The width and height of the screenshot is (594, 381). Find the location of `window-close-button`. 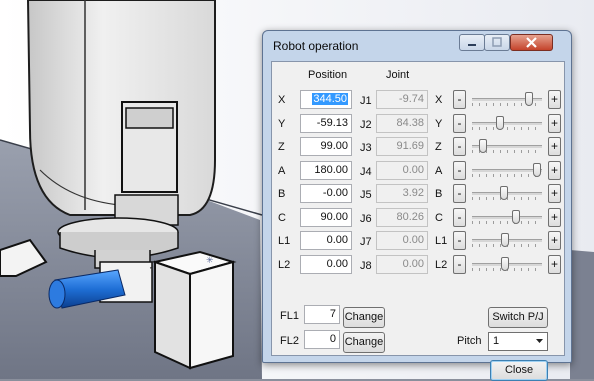

window-close-button is located at coordinates (531, 42).